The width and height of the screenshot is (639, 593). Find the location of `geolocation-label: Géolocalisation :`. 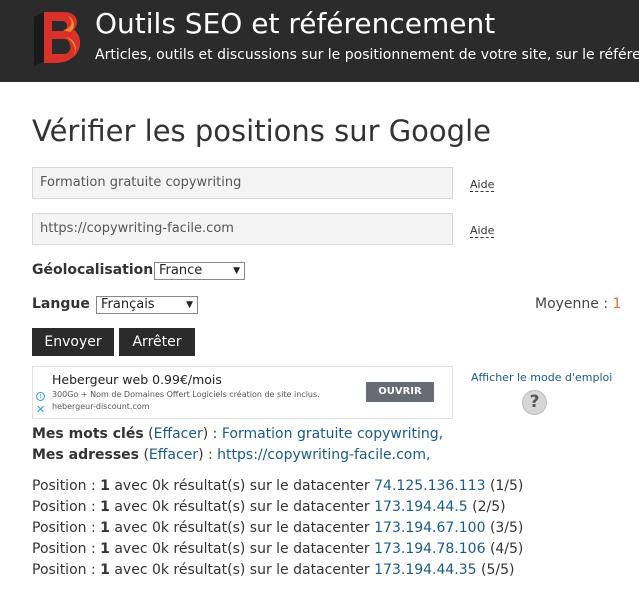

geolocation-label: Géolocalisation : is located at coordinates (98, 270).